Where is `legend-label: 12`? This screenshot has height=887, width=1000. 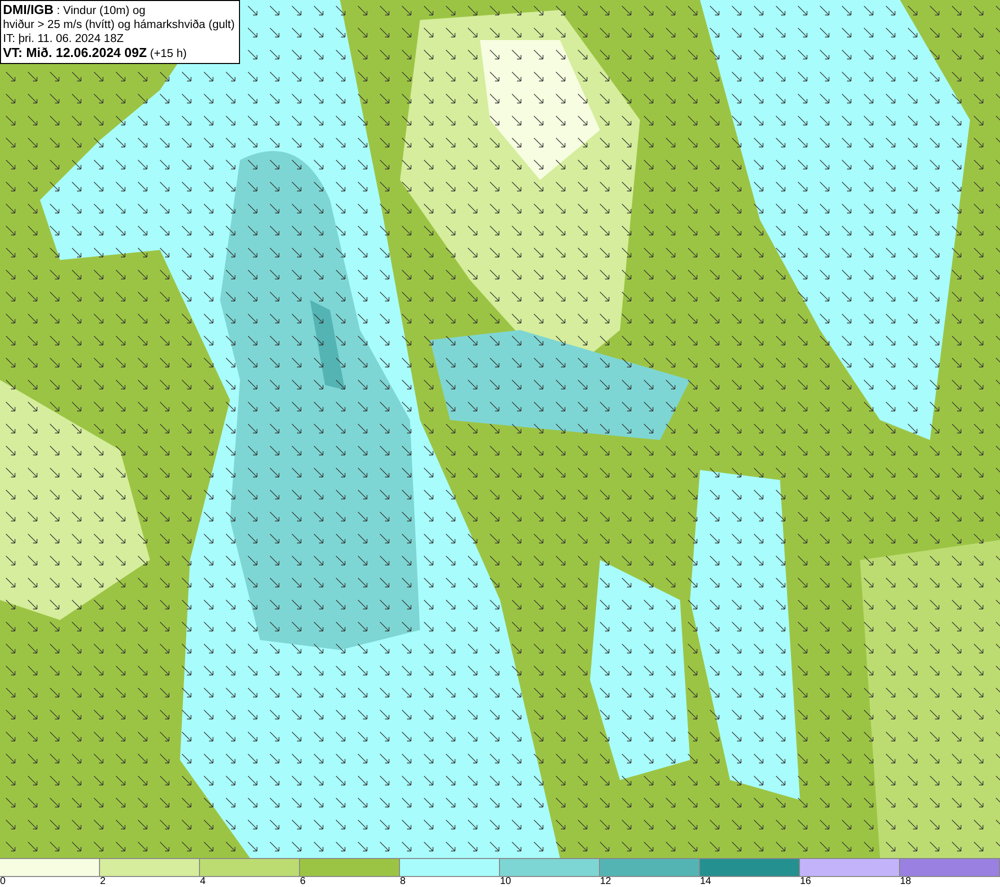 legend-label: 12 is located at coordinates (606, 882).